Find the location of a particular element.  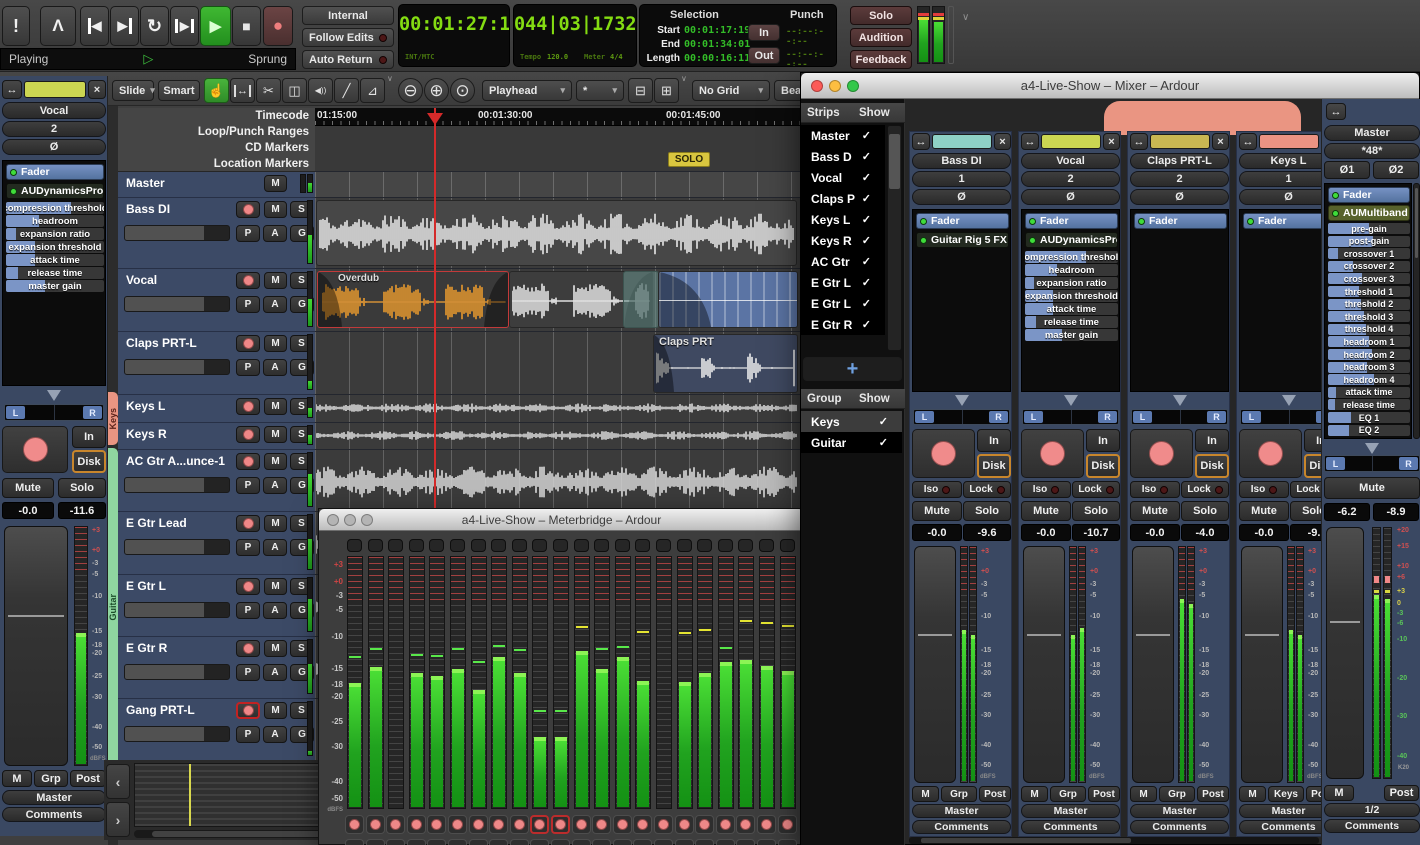

strip-width-button: ↔ is located at coordinates (1030, 141).